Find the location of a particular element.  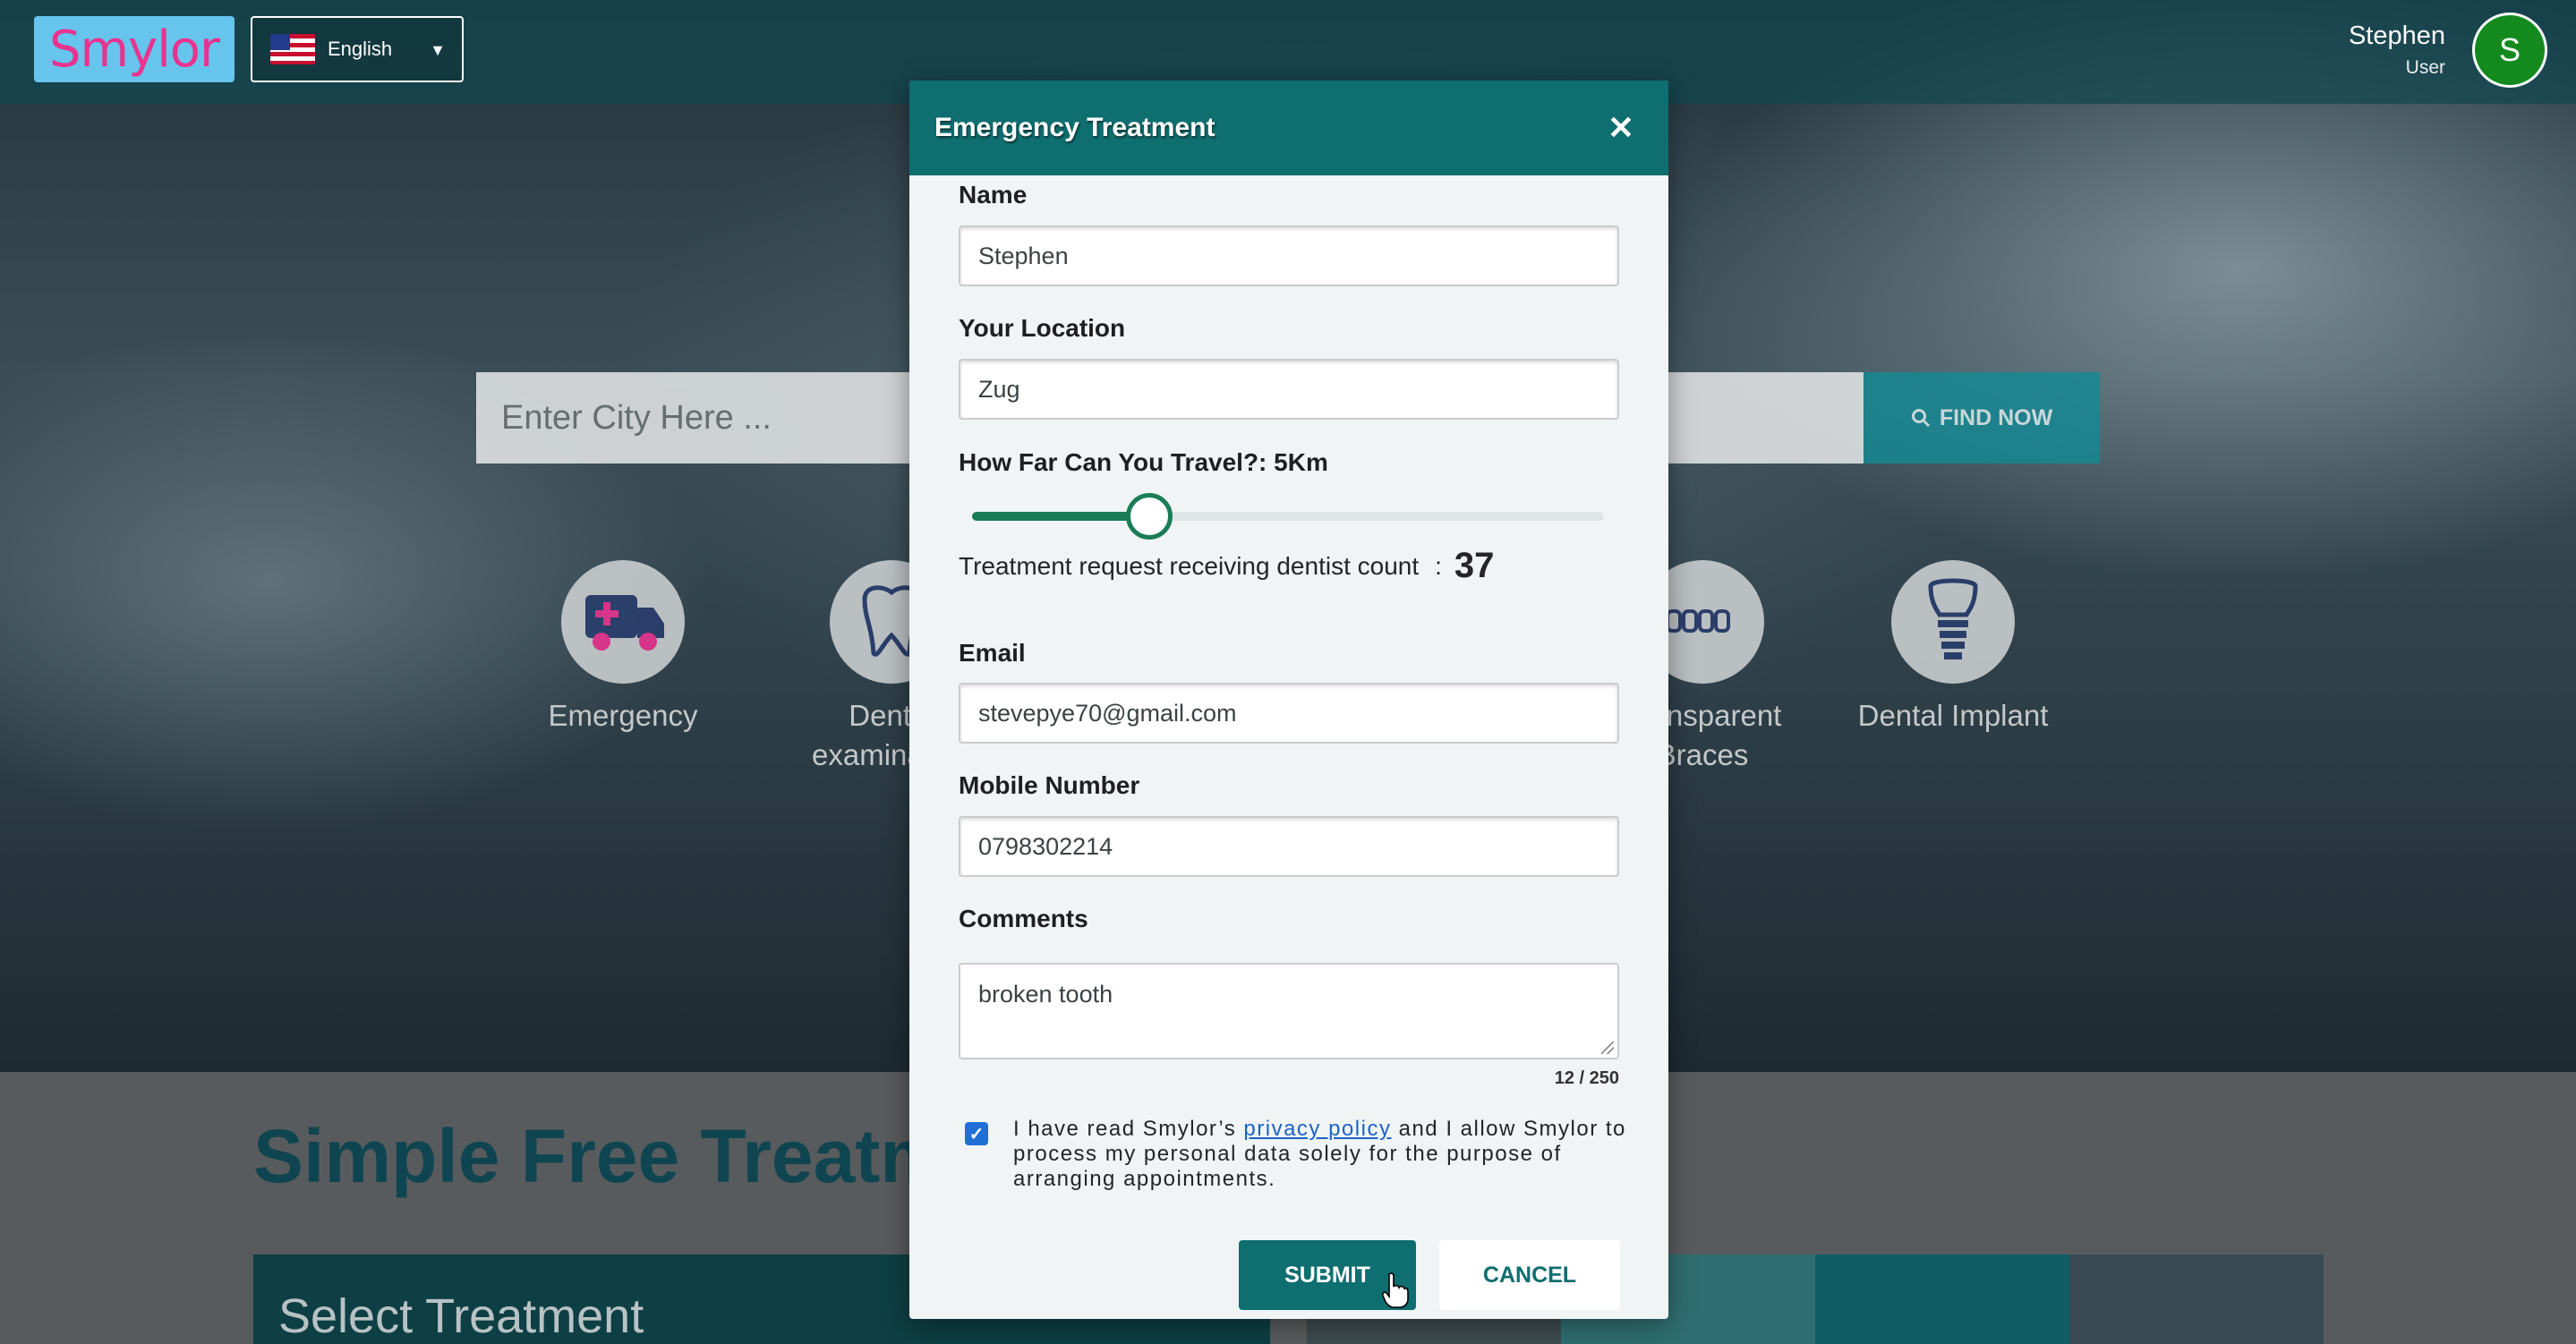

comments-field: broken tooth is located at coordinates (1289, 1011).